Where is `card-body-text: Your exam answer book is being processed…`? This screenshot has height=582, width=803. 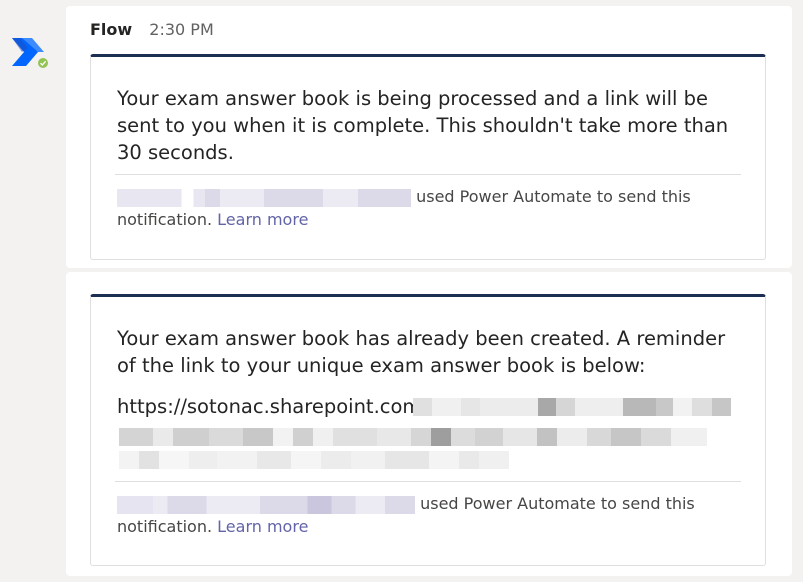
card-body-text: Your exam answer book is being processed… is located at coordinates (423, 125).